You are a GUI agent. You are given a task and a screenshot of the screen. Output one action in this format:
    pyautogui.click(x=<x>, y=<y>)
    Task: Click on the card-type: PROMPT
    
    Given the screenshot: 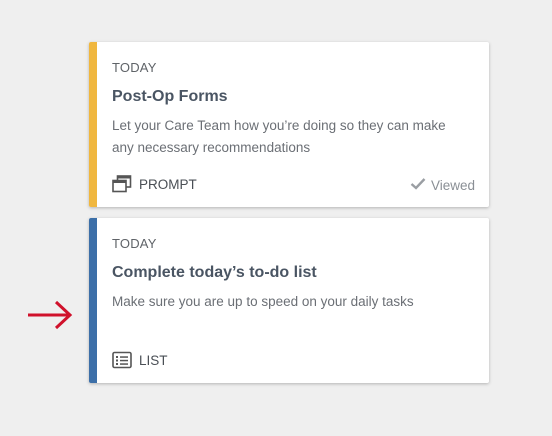 What is the action you would take?
    pyautogui.click(x=154, y=184)
    